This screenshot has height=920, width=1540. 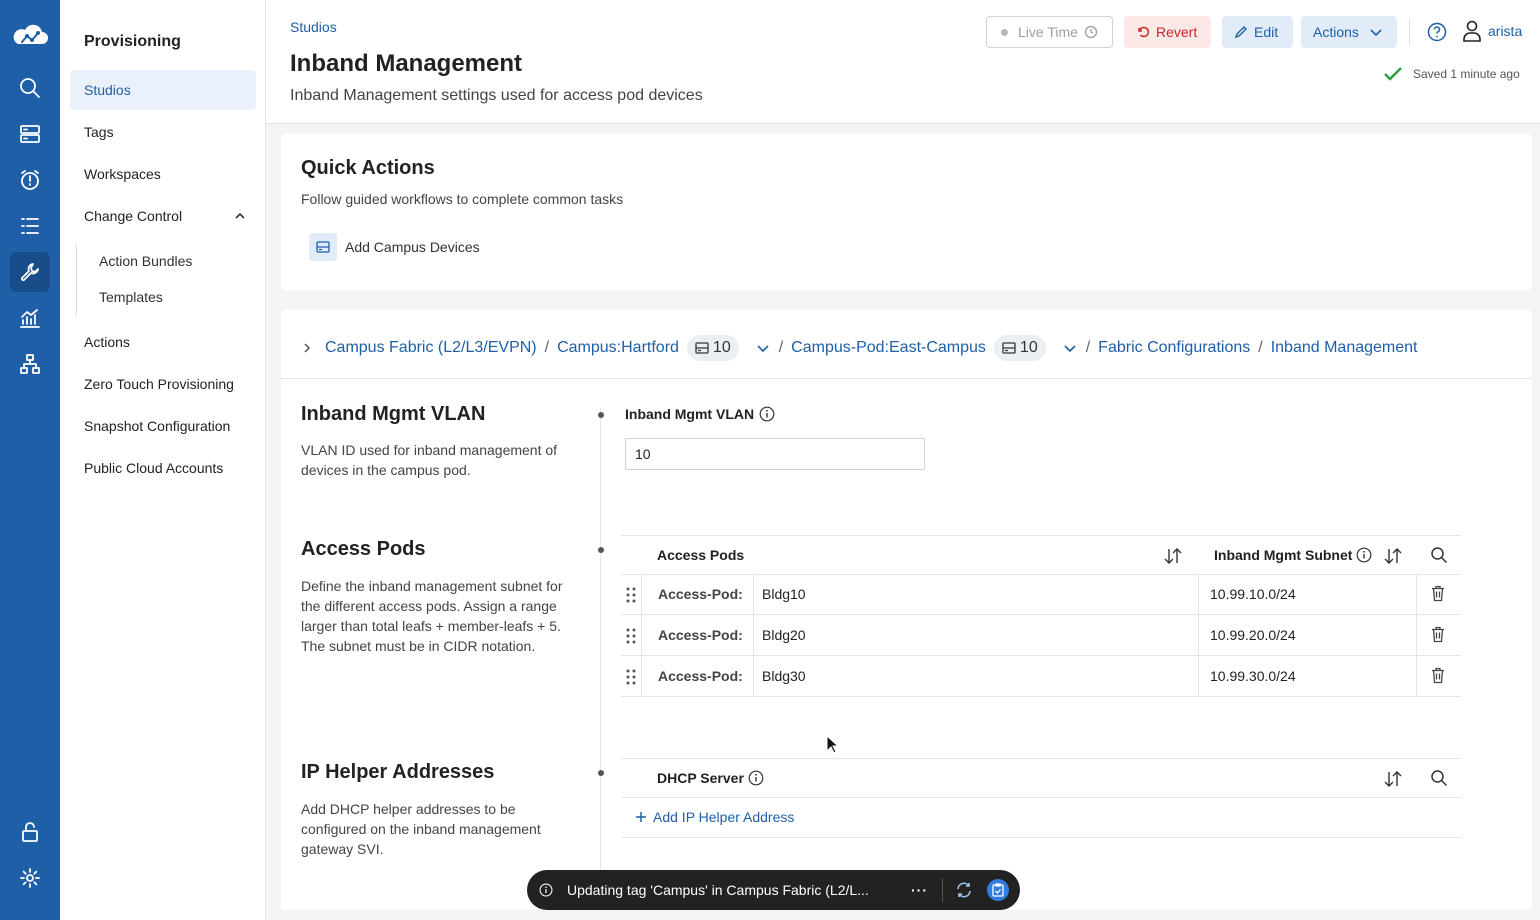 What do you see at coordinates (393, 414) in the screenshot?
I see `vlan-section-title: Inband Mgmt VLAN` at bounding box center [393, 414].